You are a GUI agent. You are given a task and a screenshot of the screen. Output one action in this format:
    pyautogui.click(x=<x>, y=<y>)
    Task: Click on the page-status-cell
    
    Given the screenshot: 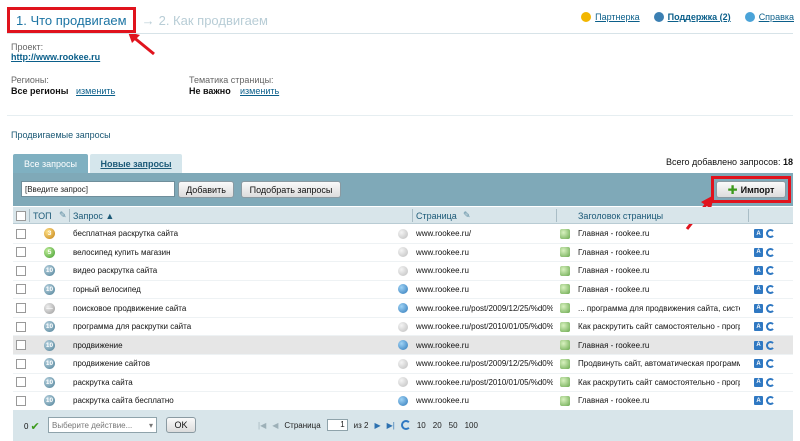 What is the action you would take?
    pyautogui.click(x=403, y=382)
    